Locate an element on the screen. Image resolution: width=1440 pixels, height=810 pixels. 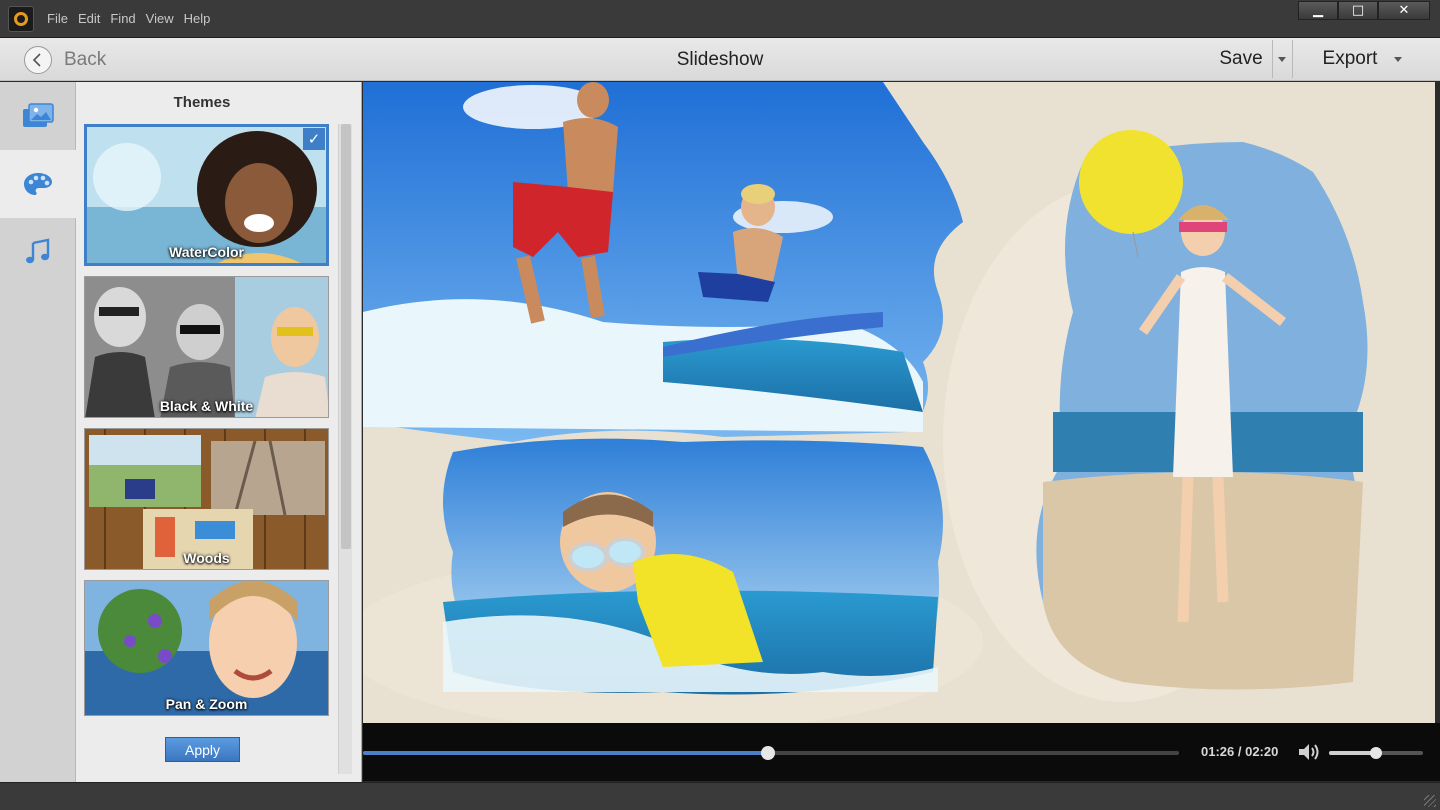
palette-icon is located at coordinates (38, 184).